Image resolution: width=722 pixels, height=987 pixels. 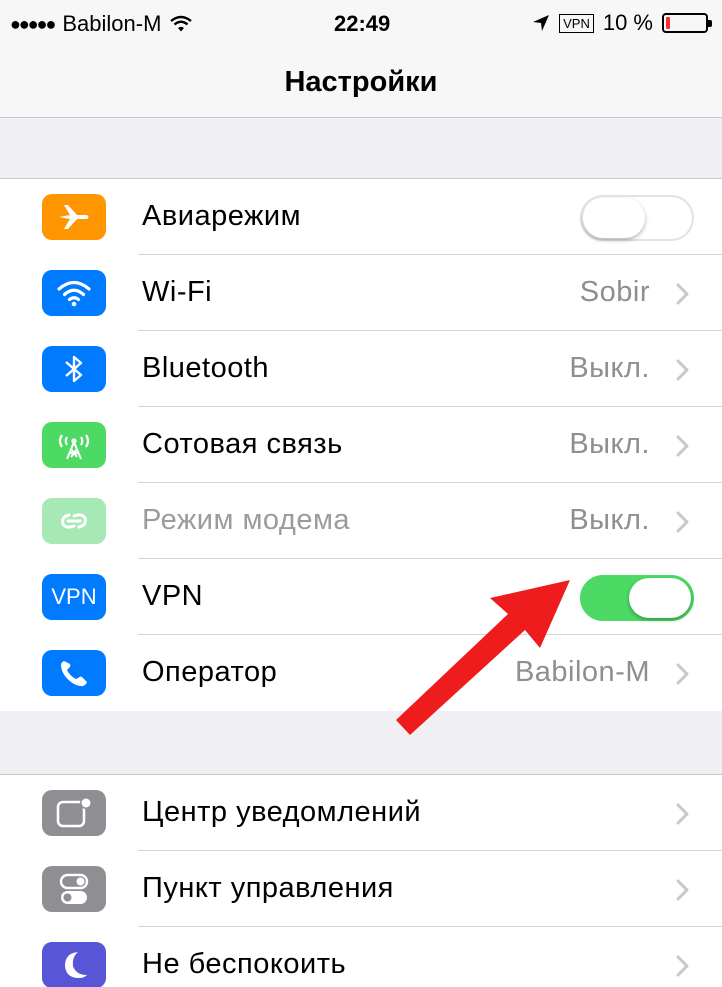 I want to click on row-value: Babilon-M, so click(x=582, y=672).